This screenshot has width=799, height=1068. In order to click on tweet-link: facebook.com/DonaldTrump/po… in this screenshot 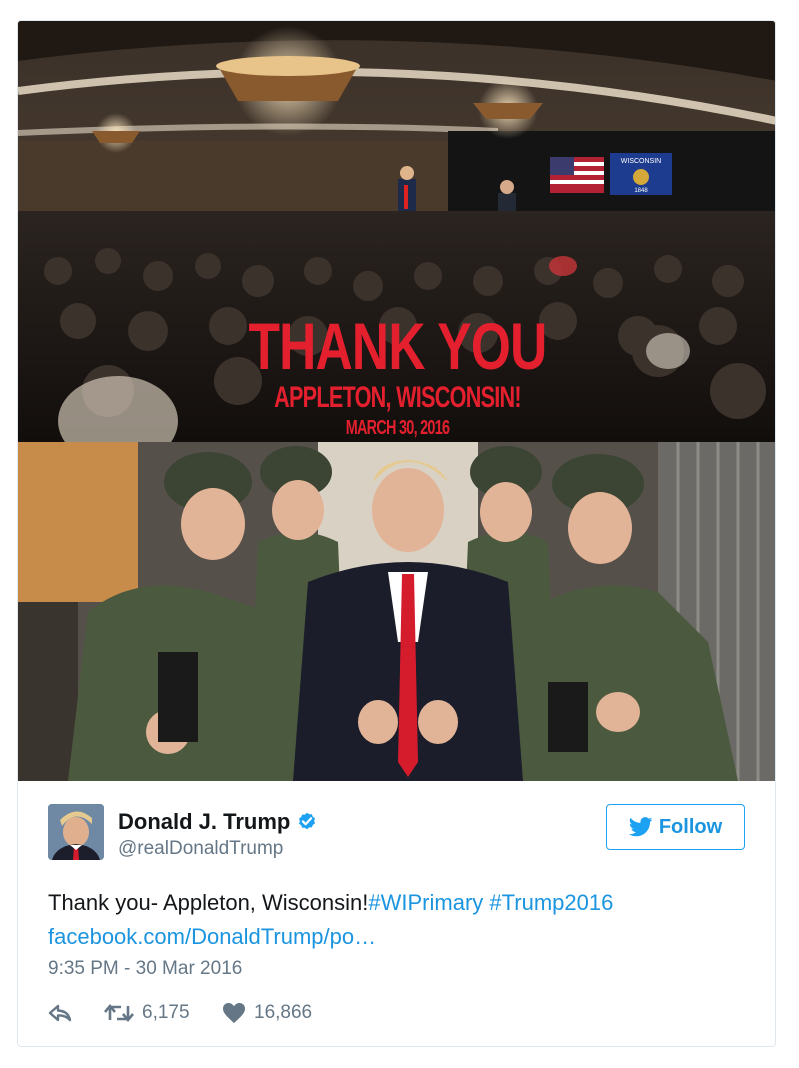, I will do `click(212, 936)`.